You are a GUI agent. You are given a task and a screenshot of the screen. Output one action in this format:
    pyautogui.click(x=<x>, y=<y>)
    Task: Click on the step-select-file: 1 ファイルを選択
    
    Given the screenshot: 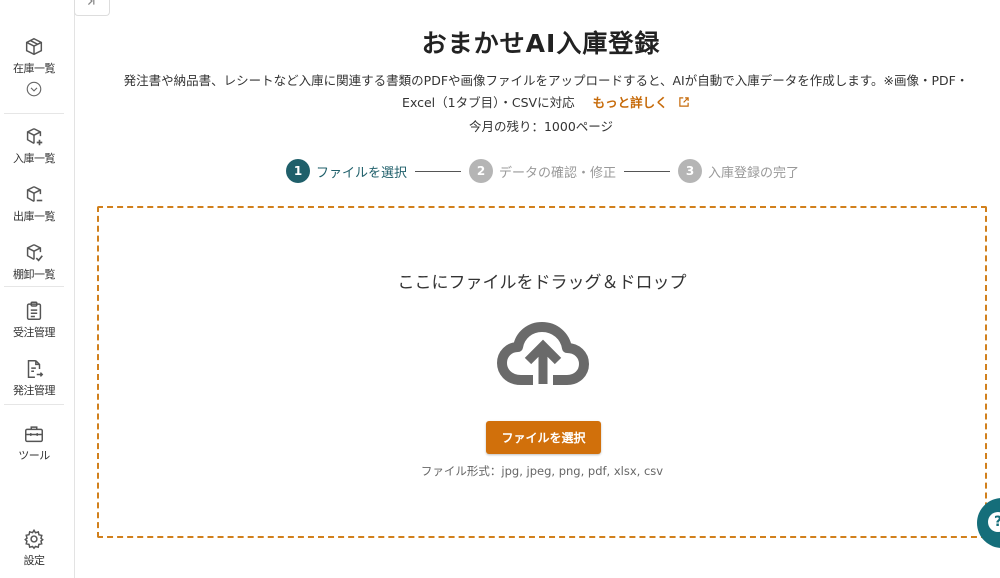 What is the action you would take?
    pyautogui.click(x=346, y=171)
    